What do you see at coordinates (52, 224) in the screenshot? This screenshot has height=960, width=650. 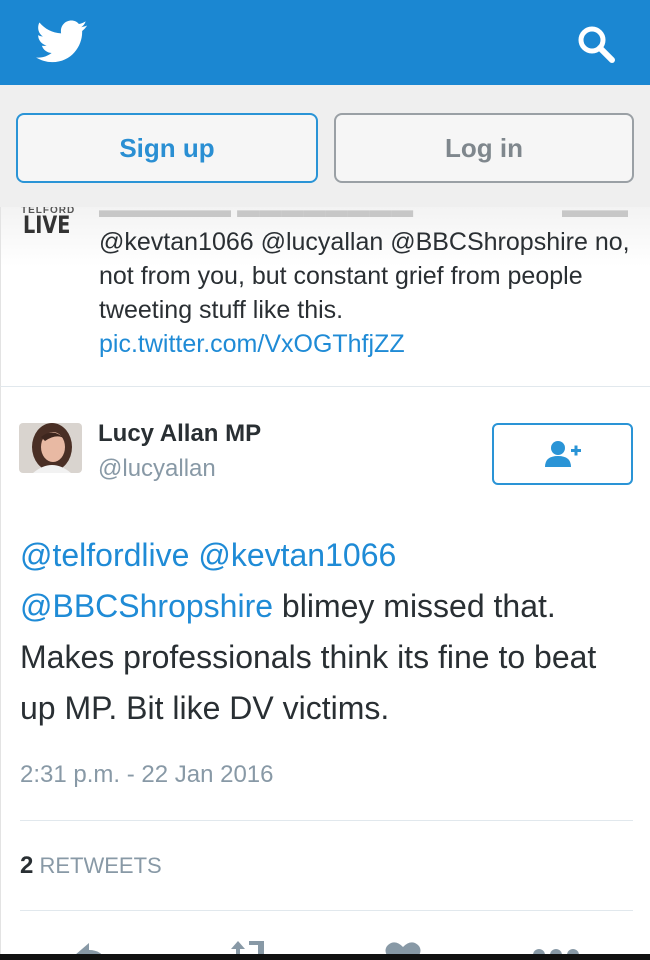 I see `telford-live-avatar: TELFORD LIVE` at bounding box center [52, 224].